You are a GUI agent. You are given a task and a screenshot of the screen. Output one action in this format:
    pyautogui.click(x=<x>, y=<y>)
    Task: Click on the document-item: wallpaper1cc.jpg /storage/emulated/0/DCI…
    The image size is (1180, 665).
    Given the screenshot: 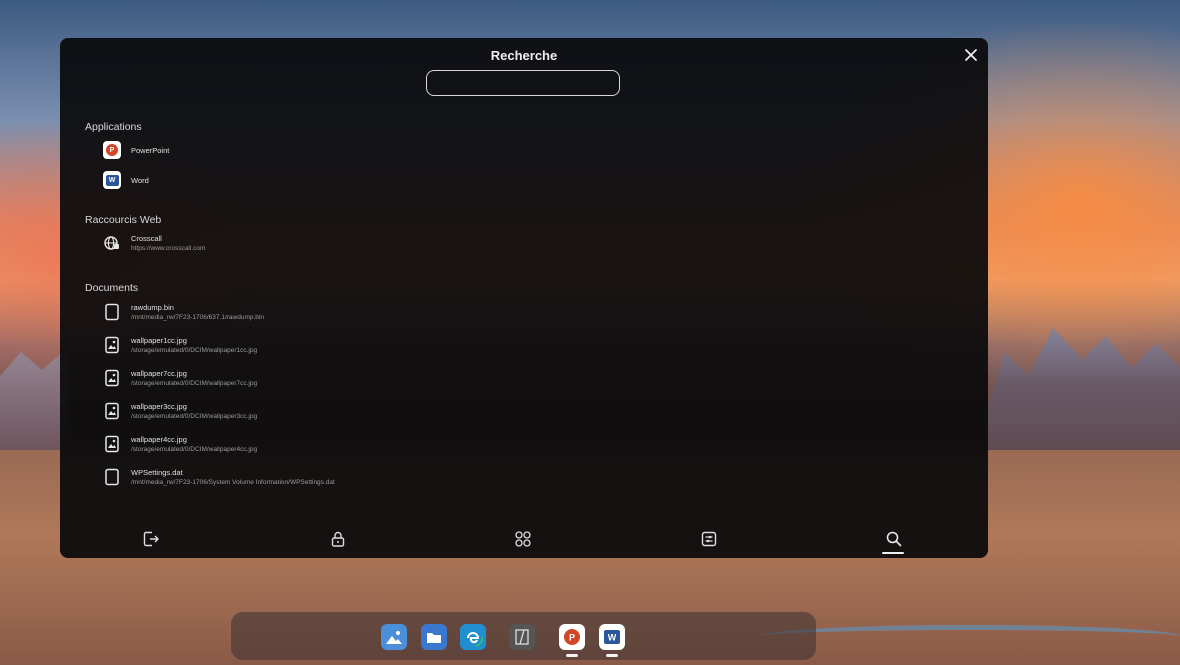 What is the action you would take?
    pyautogui.click(x=180, y=345)
    